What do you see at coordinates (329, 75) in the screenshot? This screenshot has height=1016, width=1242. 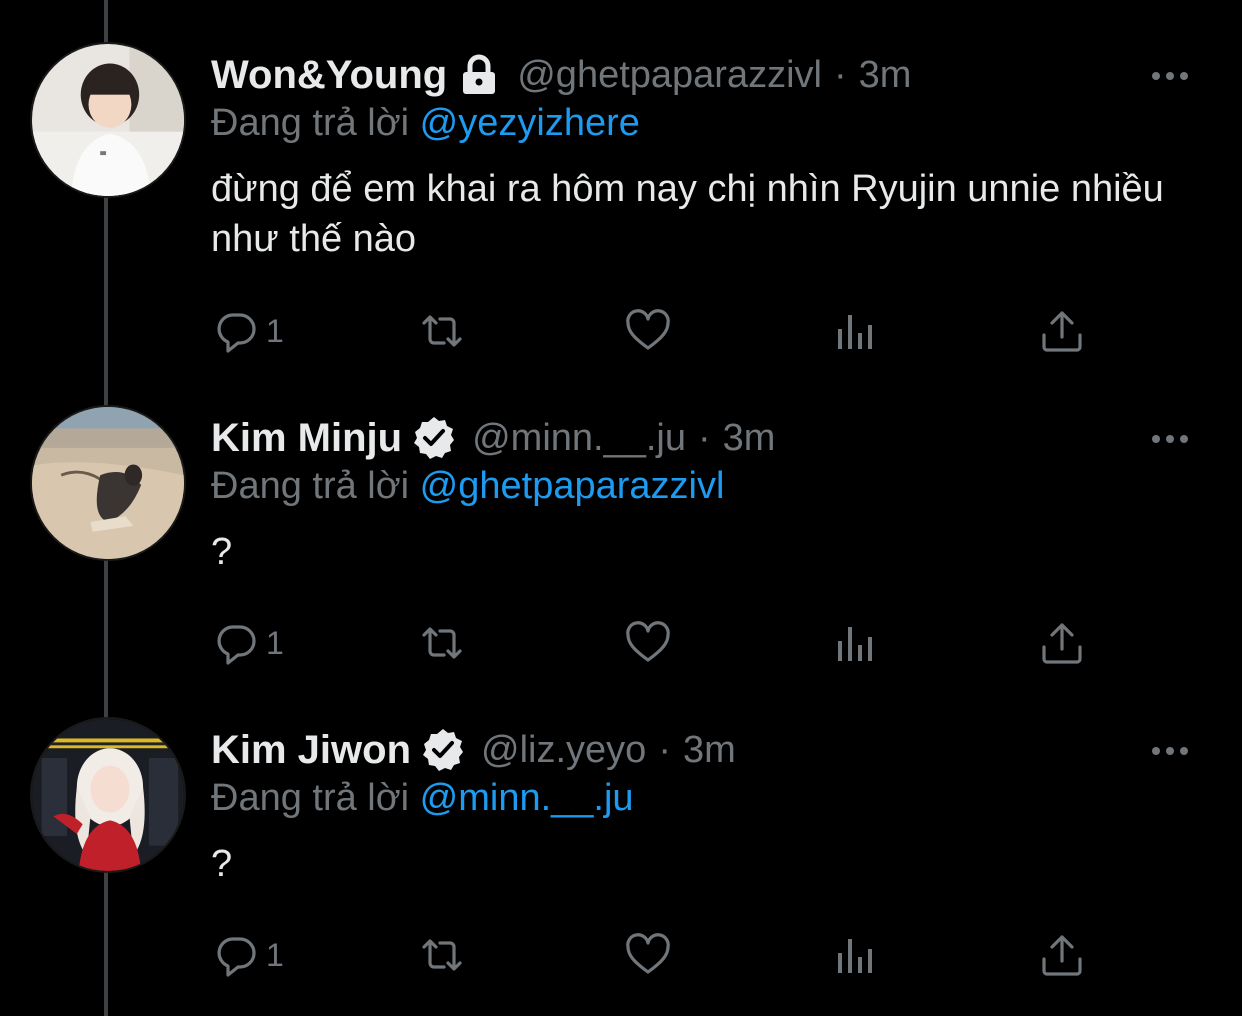 I see `display-name: Won&Young` at bounding box center [329, 75].